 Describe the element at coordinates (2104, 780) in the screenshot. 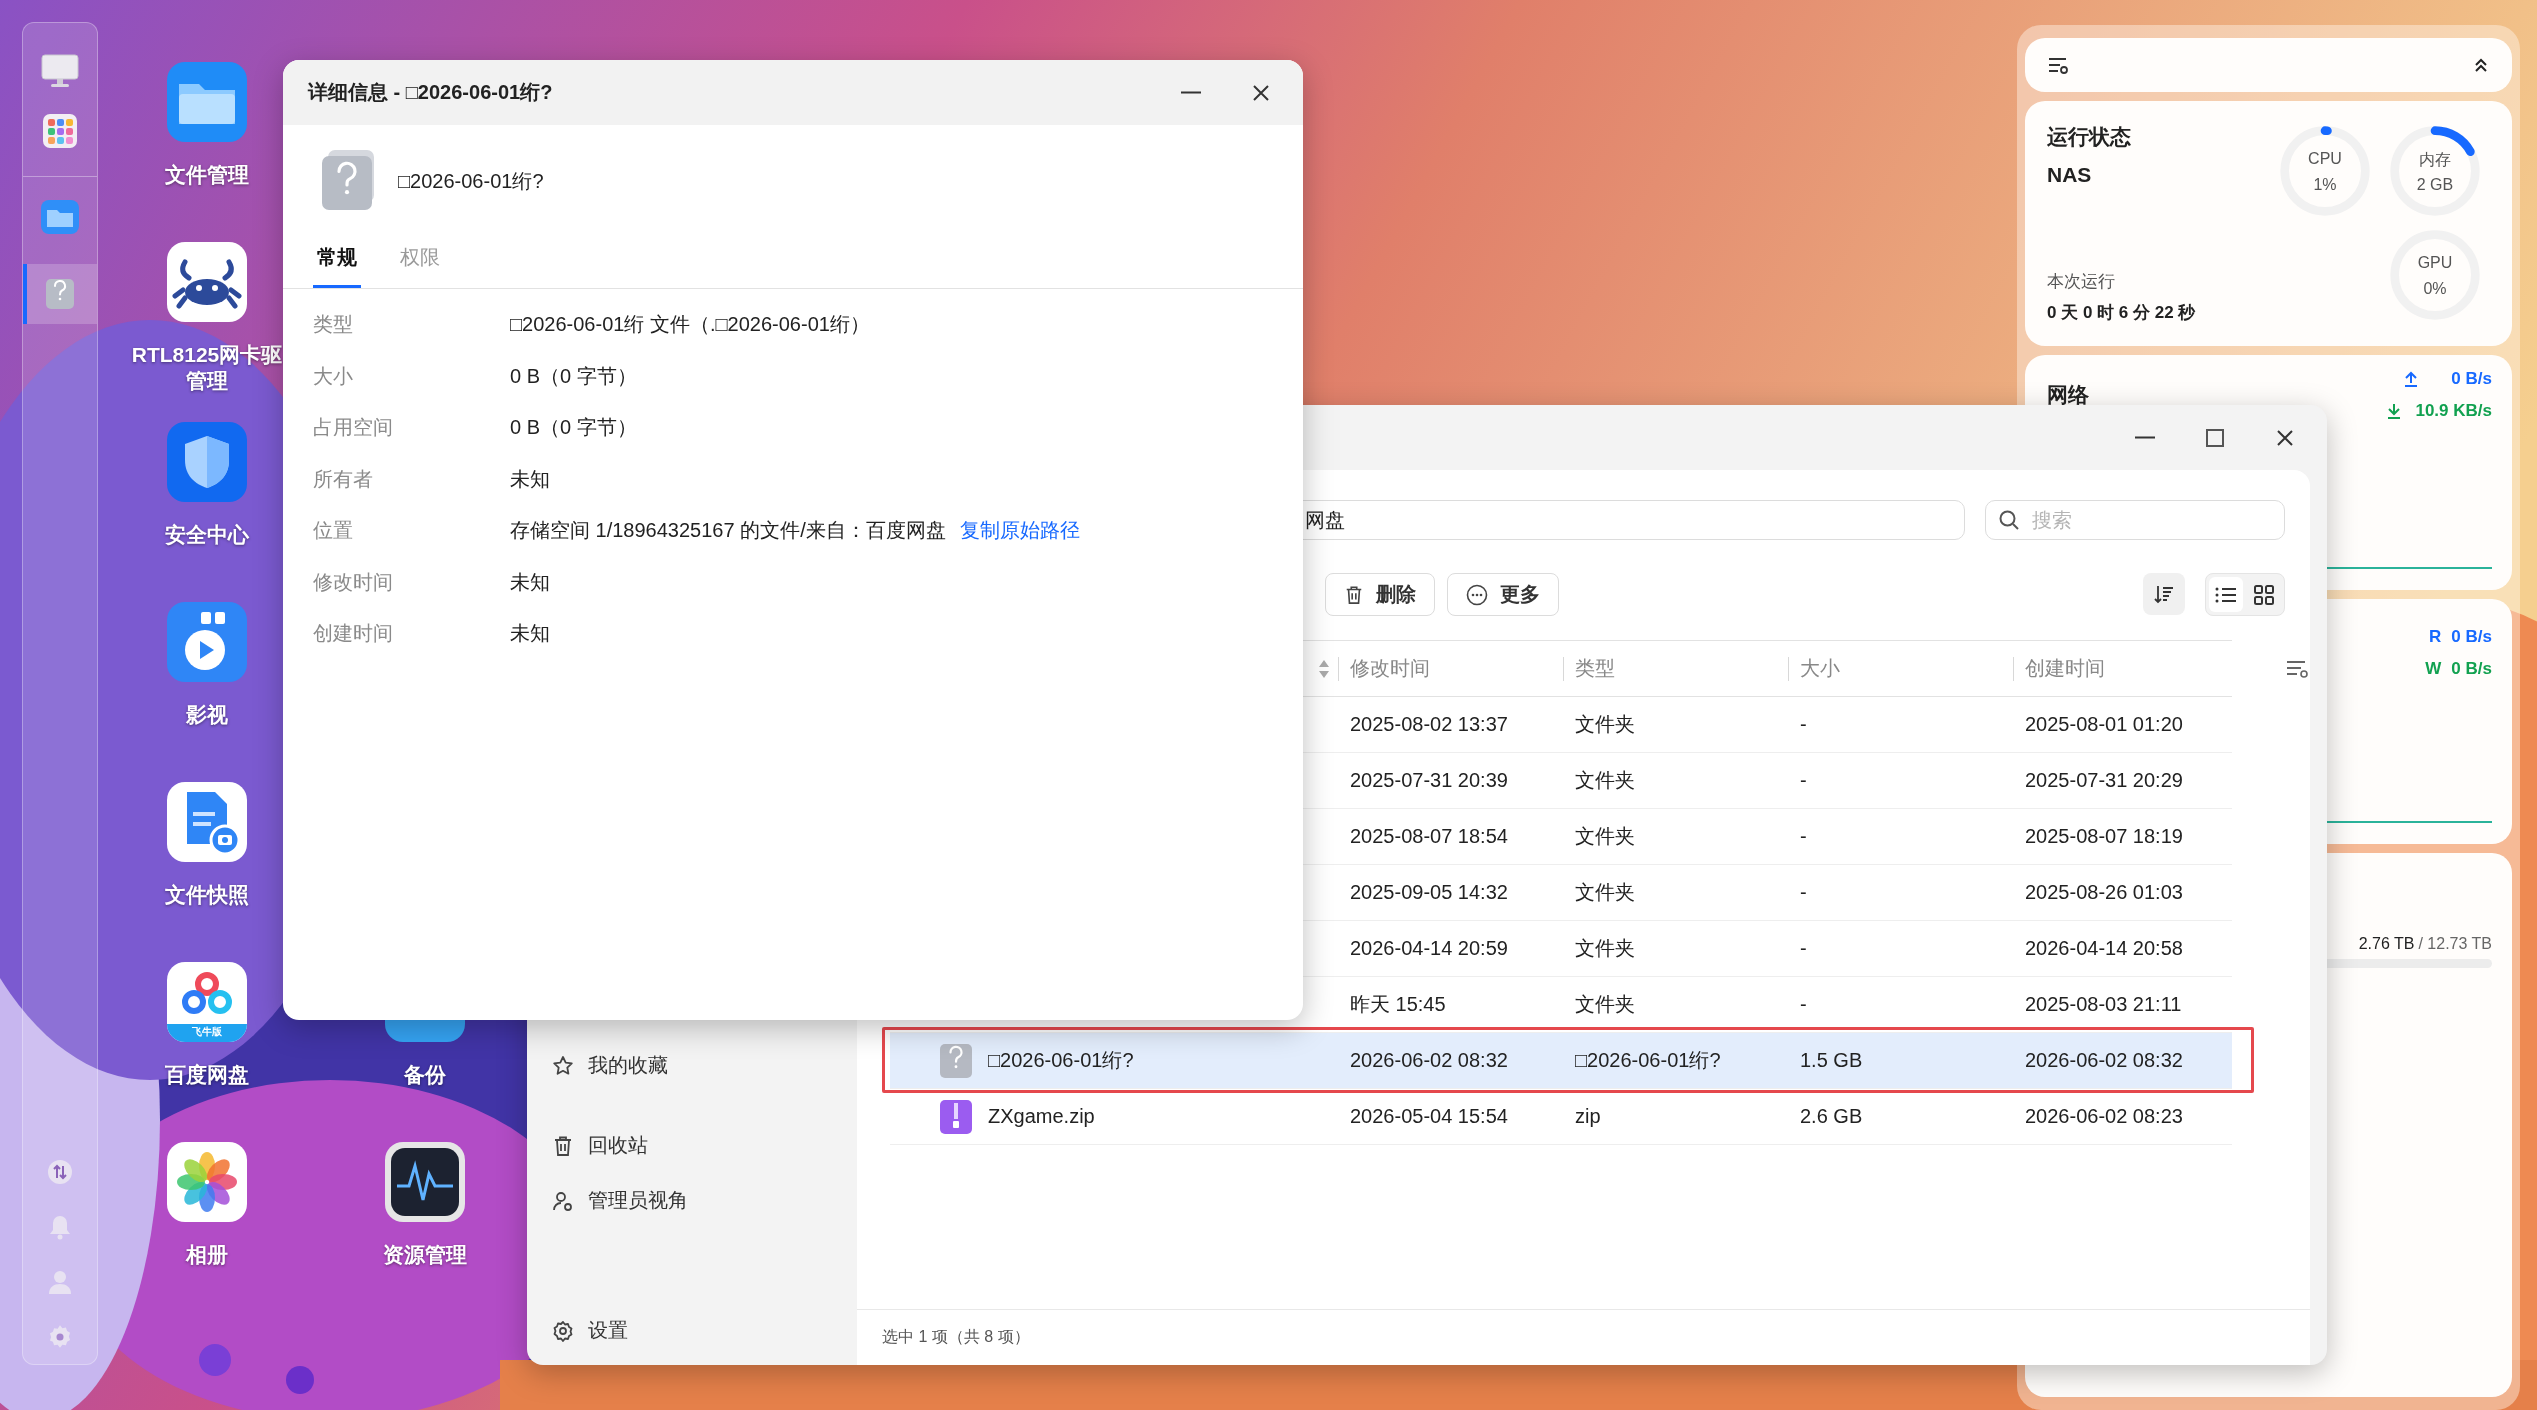

I see `table-cell-text: 2025-07-31 20:29` at that location.